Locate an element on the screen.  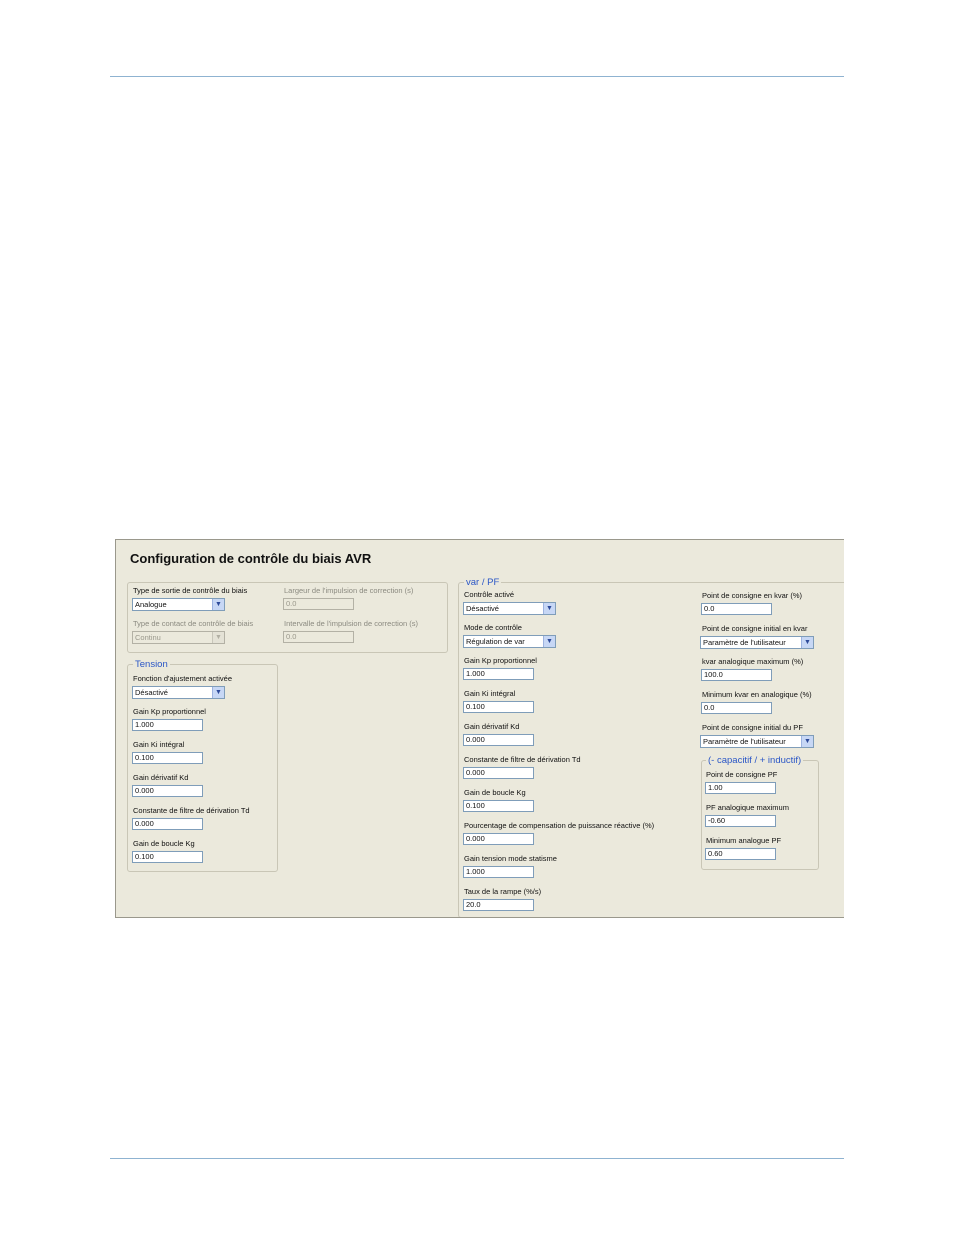
panel-title: Configuration de contrôle du biais AVR is located at coordinates (251, 558).